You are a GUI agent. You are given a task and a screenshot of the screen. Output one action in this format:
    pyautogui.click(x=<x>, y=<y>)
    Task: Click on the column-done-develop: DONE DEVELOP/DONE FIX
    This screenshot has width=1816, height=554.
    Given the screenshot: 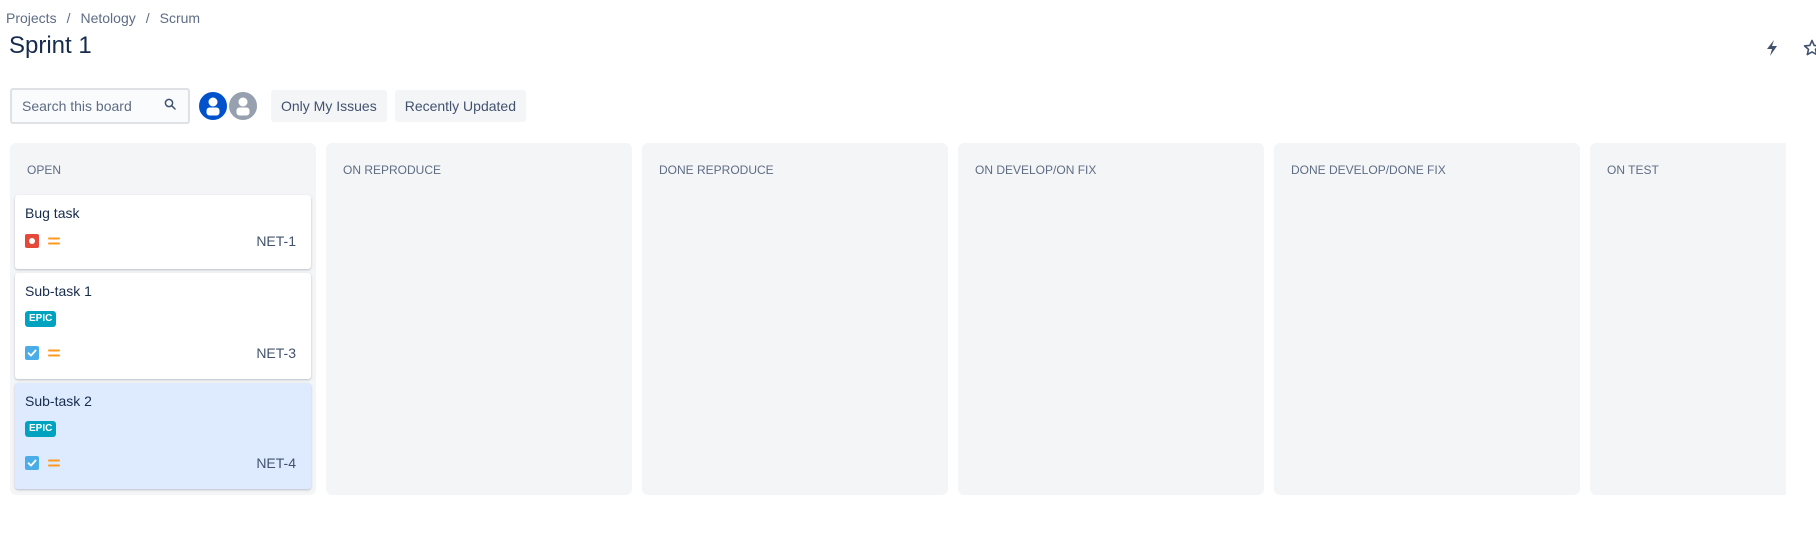 What is the action you would take?
    pyautogui.click(x=1427, y=319)
    